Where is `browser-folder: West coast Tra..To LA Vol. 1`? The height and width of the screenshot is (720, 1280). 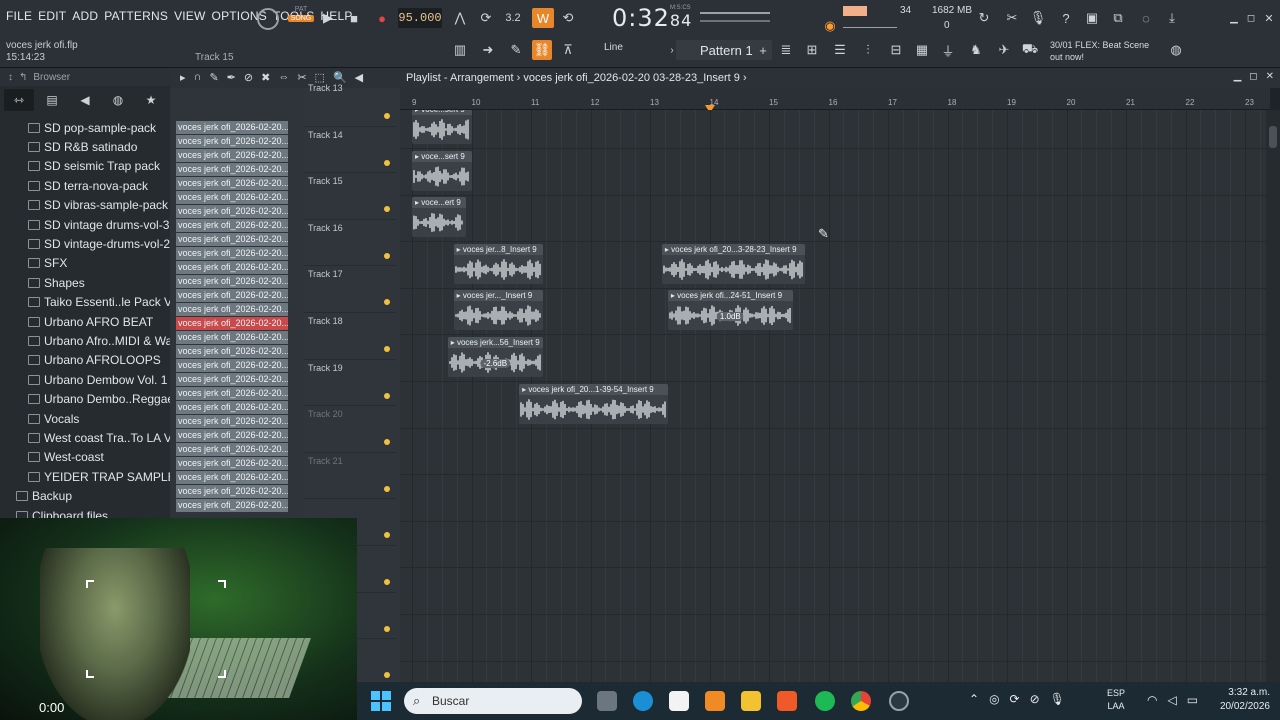
browser-folder: West coast Tra..To LA Vol. 1 is located at coordinates (85, 437).